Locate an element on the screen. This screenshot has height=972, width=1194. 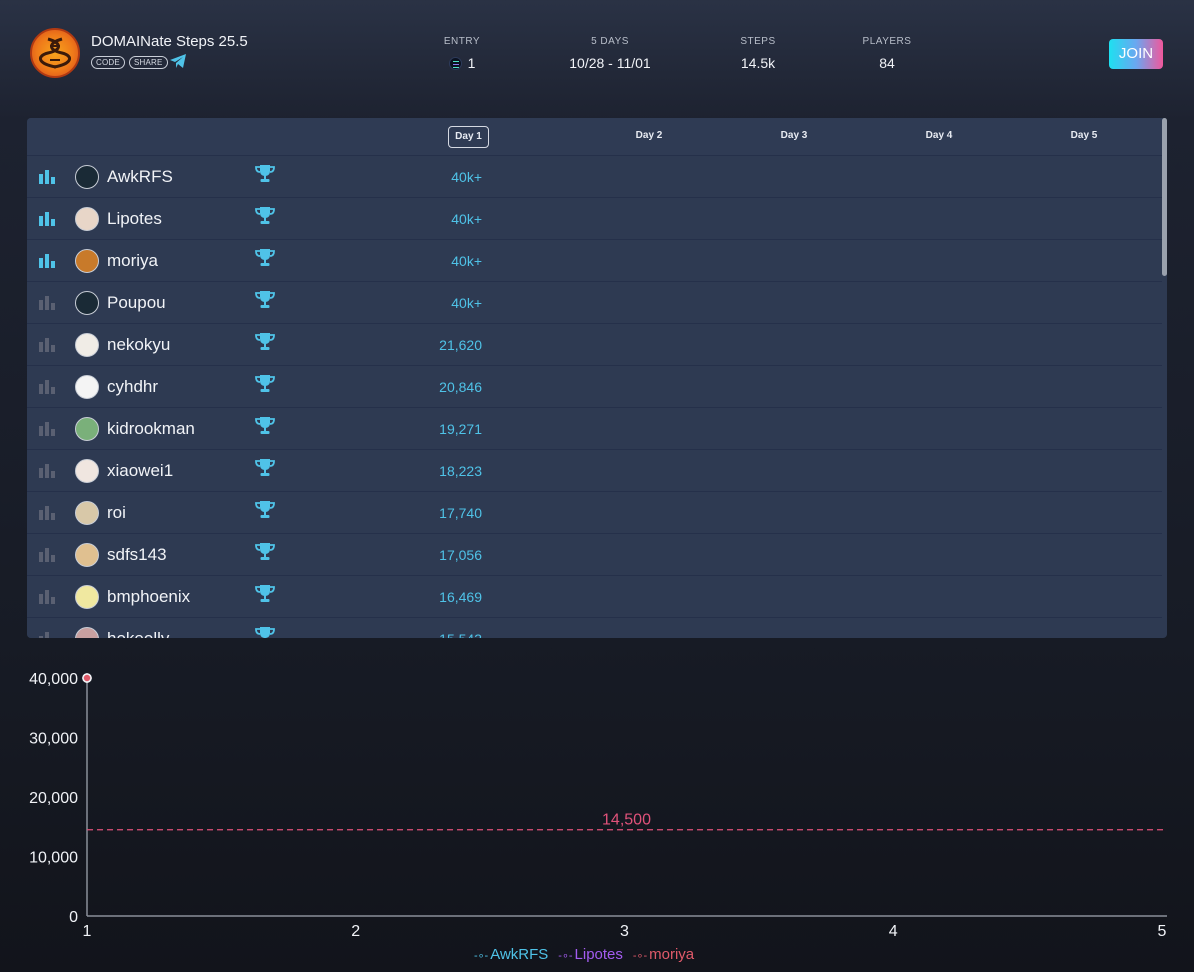
step-count: 16,469 is located at coordinates (460, 597).